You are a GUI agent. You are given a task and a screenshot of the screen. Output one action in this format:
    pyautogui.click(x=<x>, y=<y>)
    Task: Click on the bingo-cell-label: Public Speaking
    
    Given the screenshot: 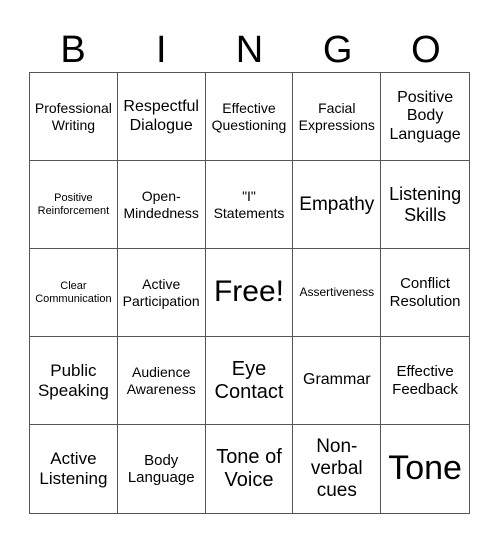 What is the action you would take?
    pyautogui.click(x=73, y=380)
    